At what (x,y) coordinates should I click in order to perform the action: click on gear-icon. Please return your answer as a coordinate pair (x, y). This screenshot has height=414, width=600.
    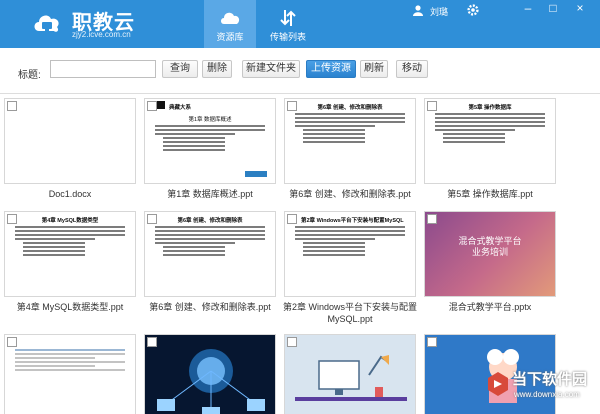
    Looking at the image, I should click on (473, 10).